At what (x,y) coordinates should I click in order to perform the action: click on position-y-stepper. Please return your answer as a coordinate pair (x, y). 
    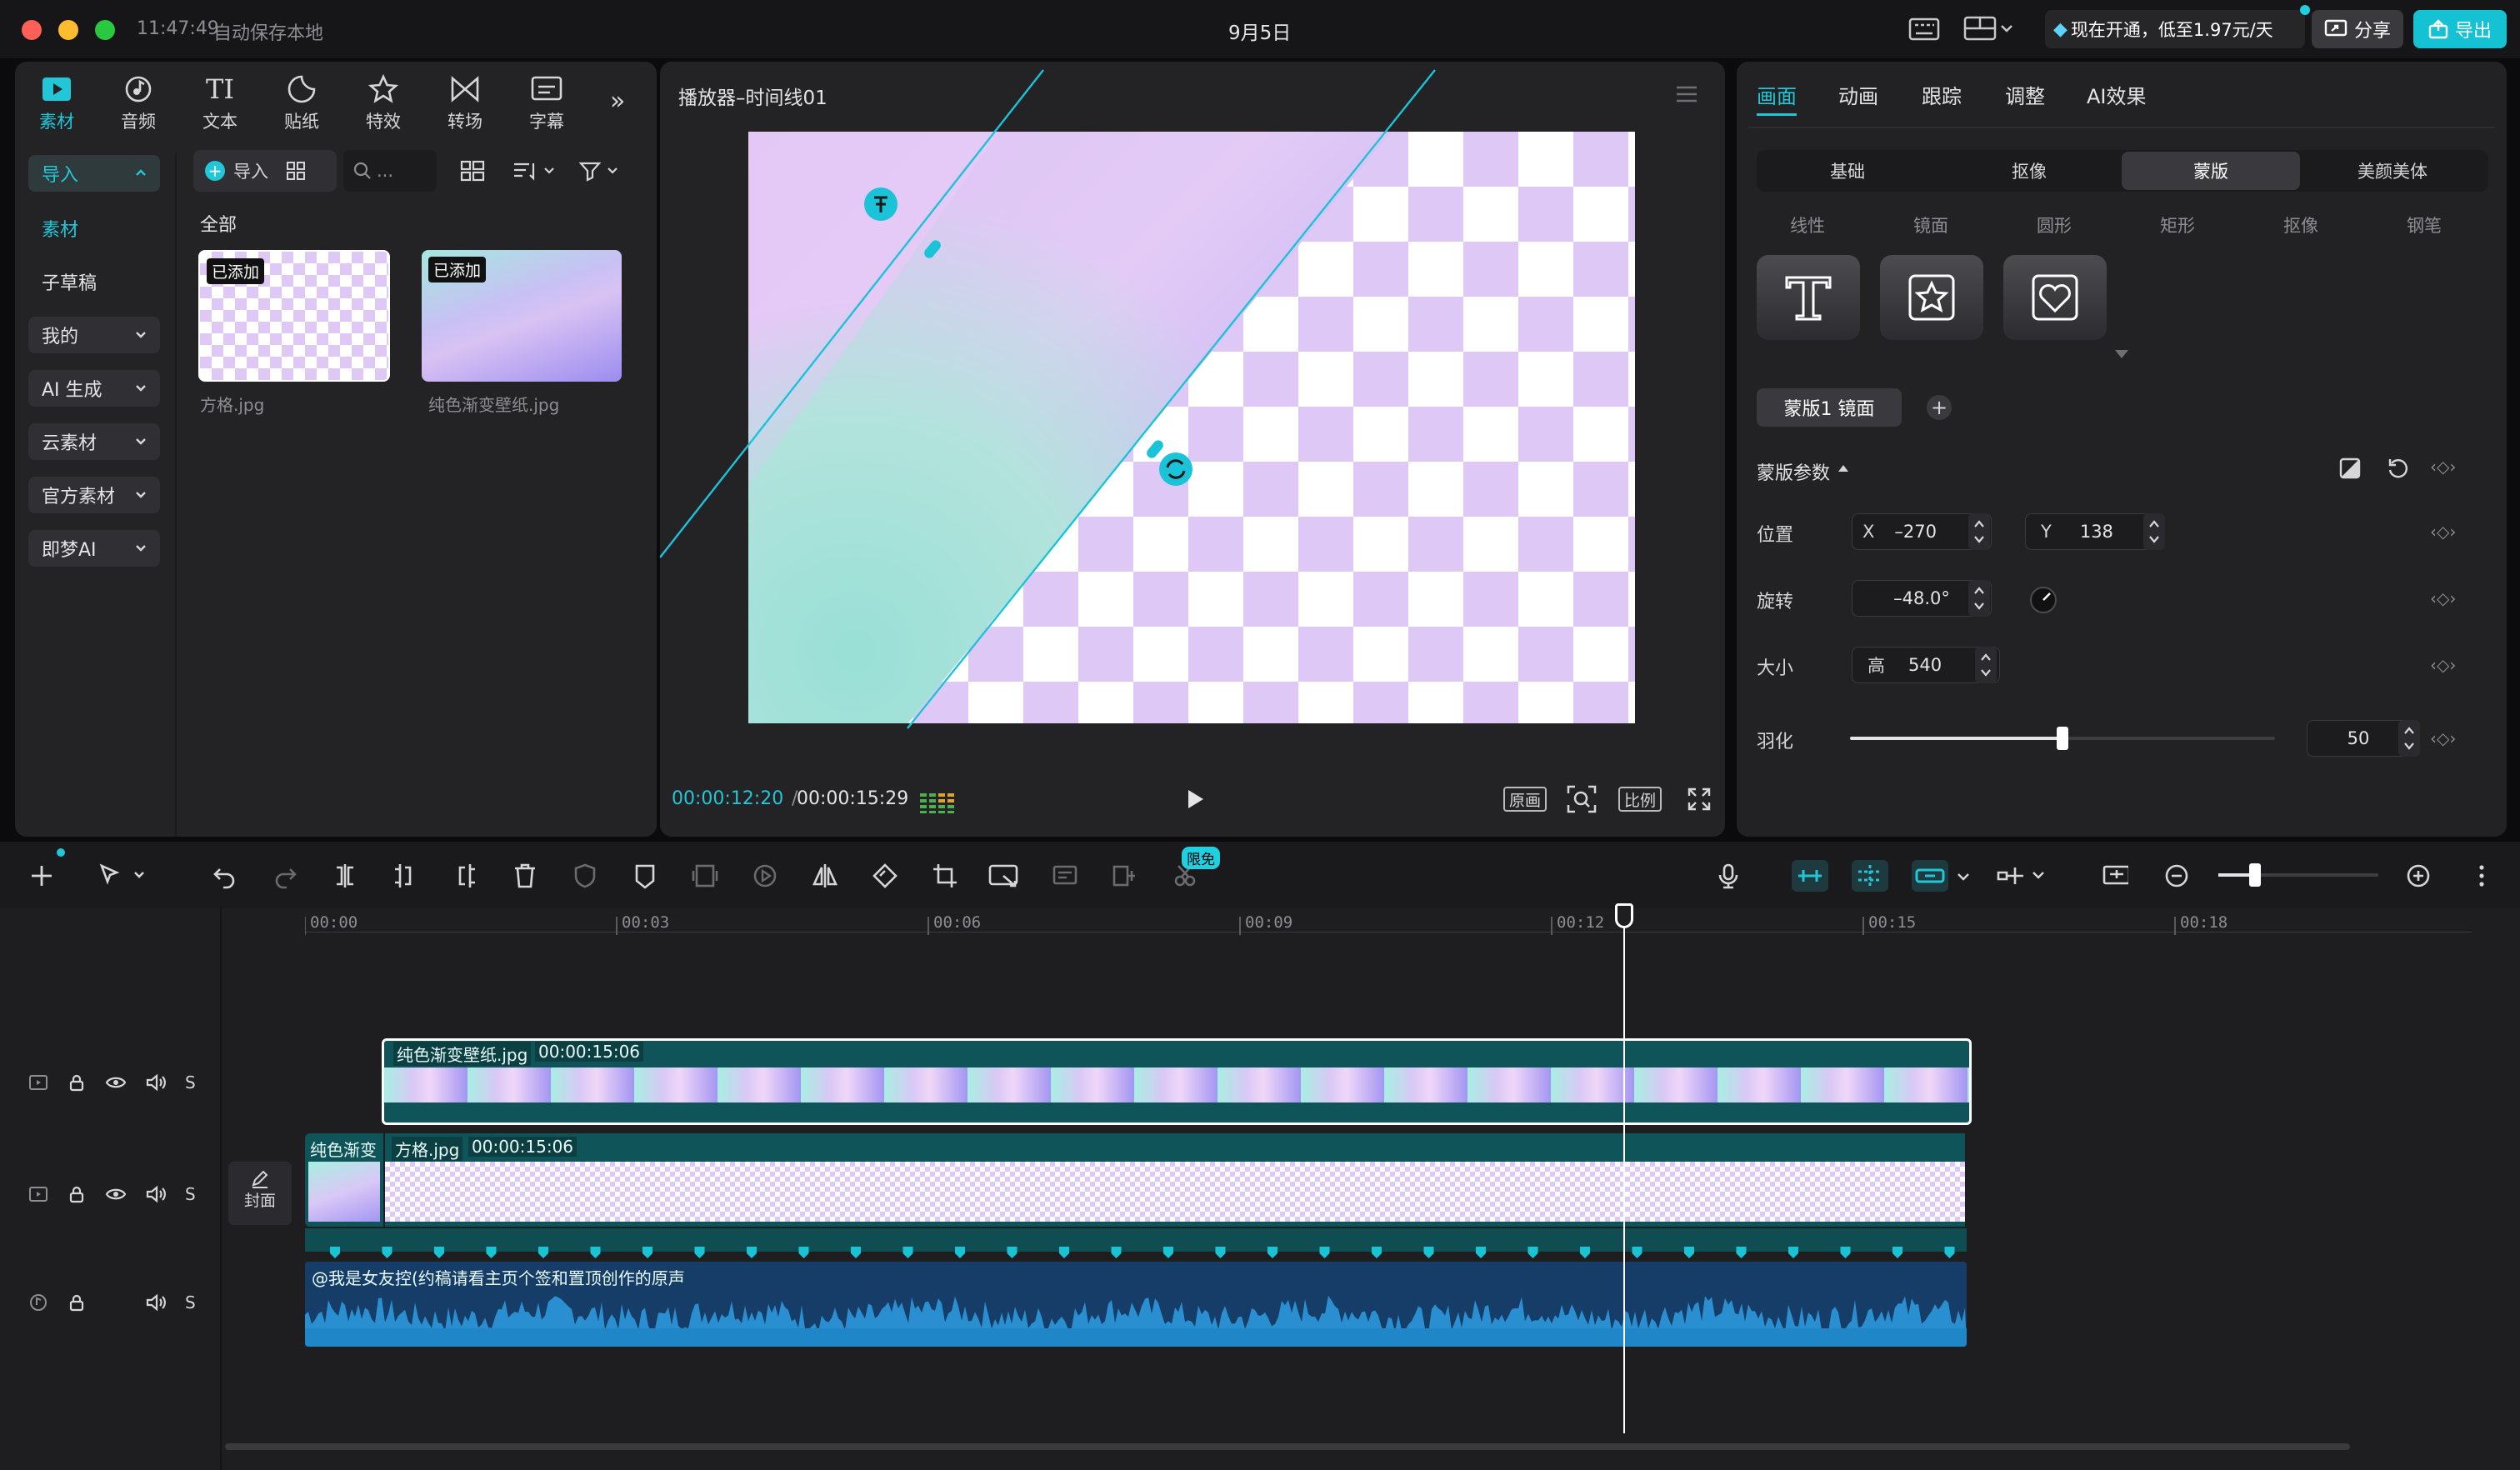
    Looking at the image, I should click on (2154, 531).